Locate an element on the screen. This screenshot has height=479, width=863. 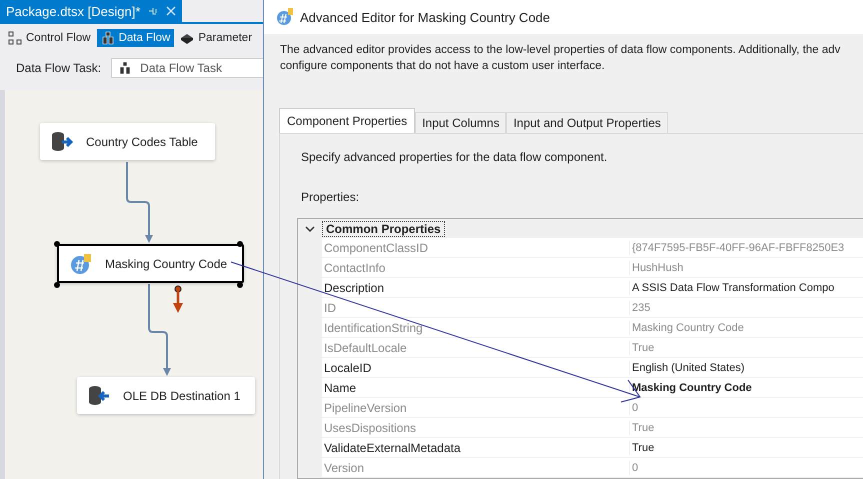
error-output-arrow is located at coordinates (178, 299).